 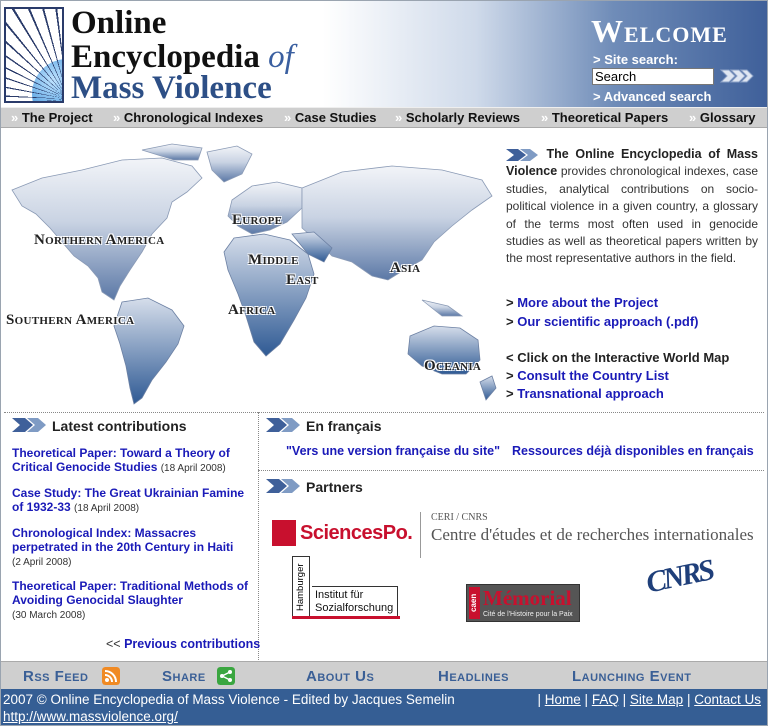 What do you see at coordinates (727, 699) in the screenshot?
I see `contact-us-link: Contact Us` at bounding box center [727, 699].